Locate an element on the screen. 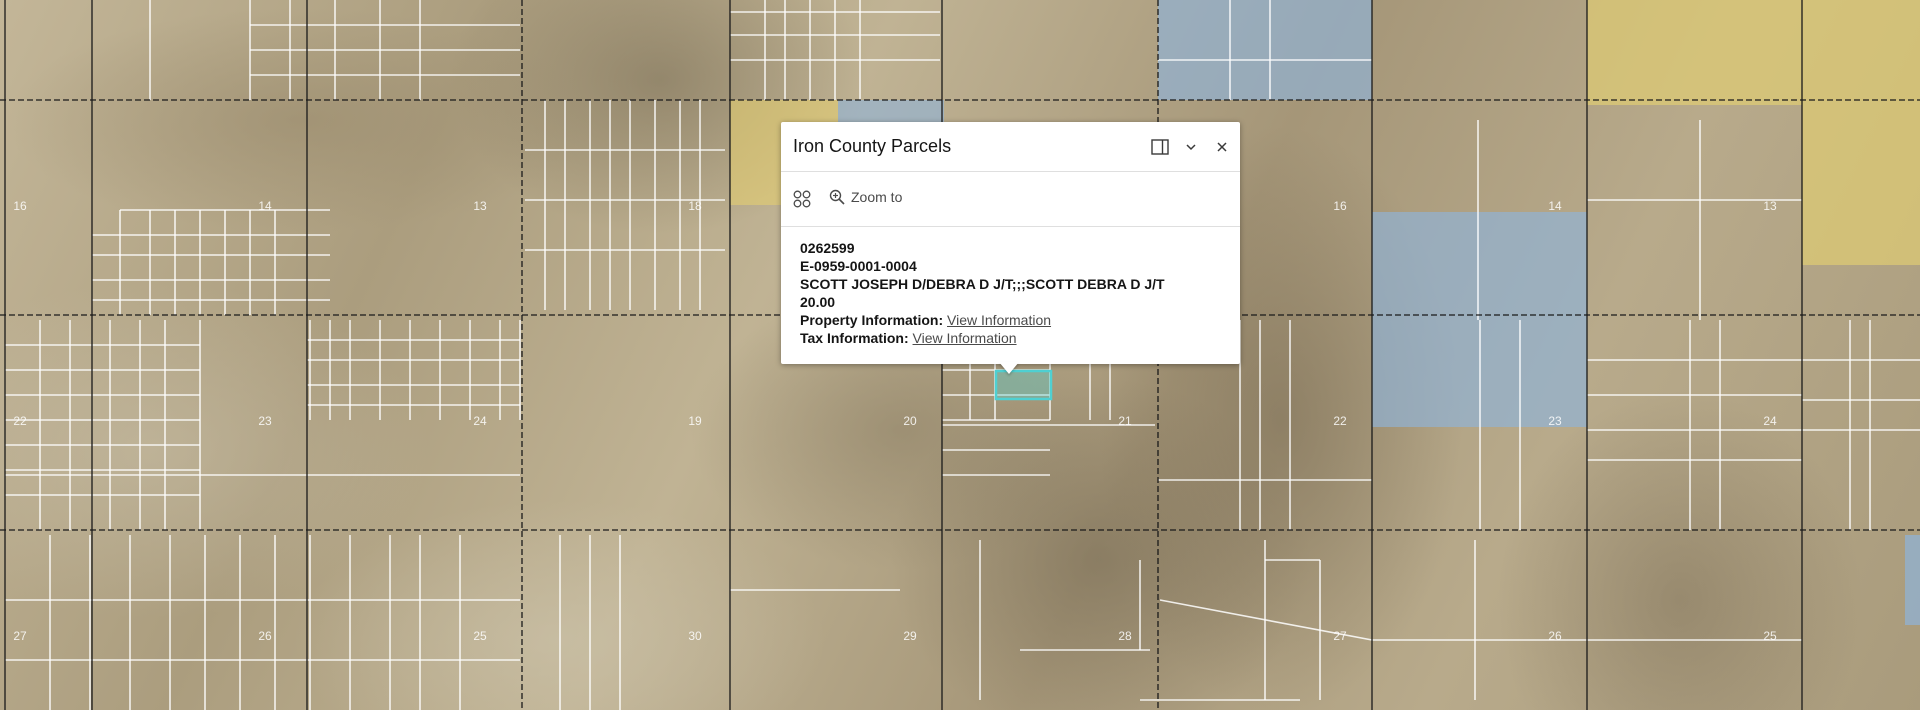  popup-actions: Zoom to is located at coordinates (1010, 199).